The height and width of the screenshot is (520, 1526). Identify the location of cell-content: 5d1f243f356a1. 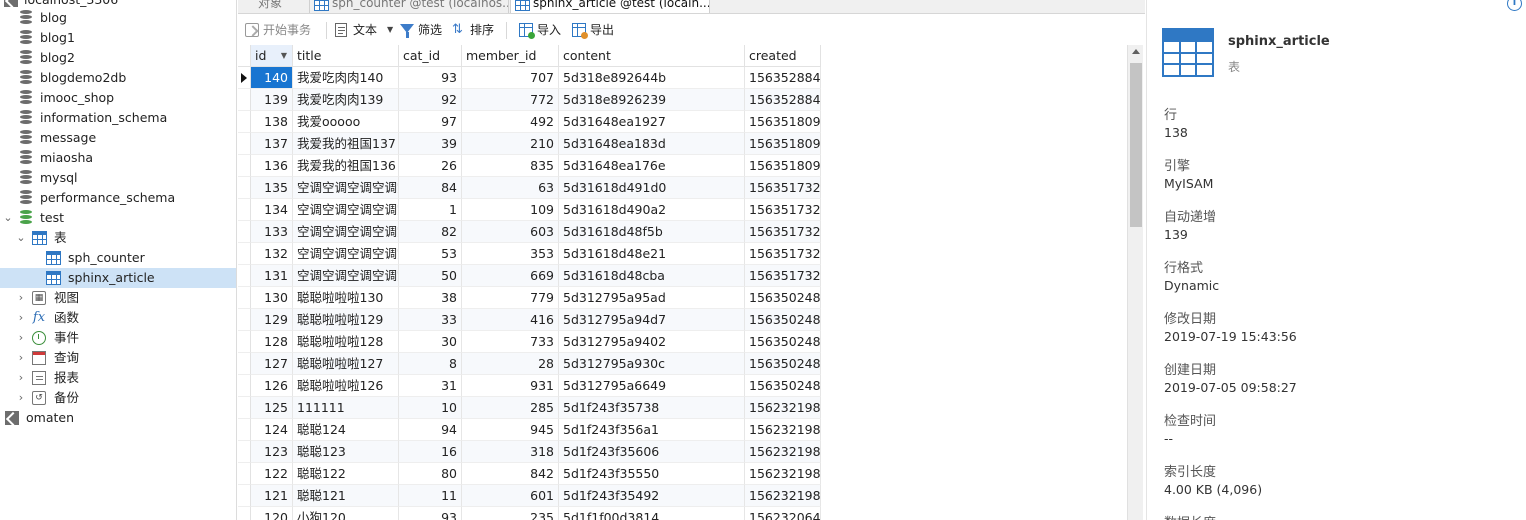
(652, 430).